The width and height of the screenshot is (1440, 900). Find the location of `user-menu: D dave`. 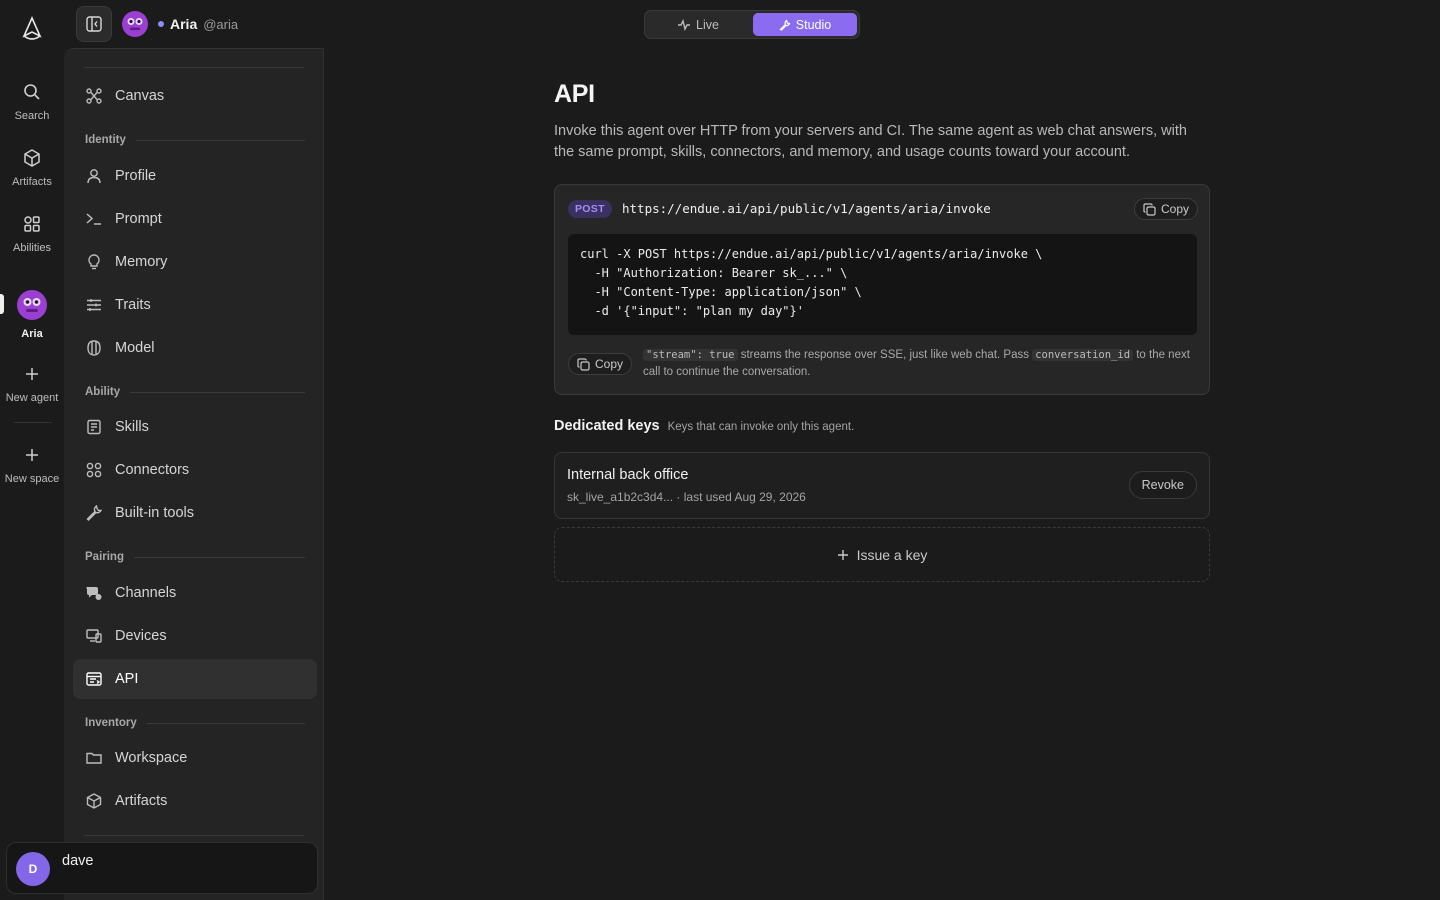

user-menu: D dave is located at coordinates (162, 868).